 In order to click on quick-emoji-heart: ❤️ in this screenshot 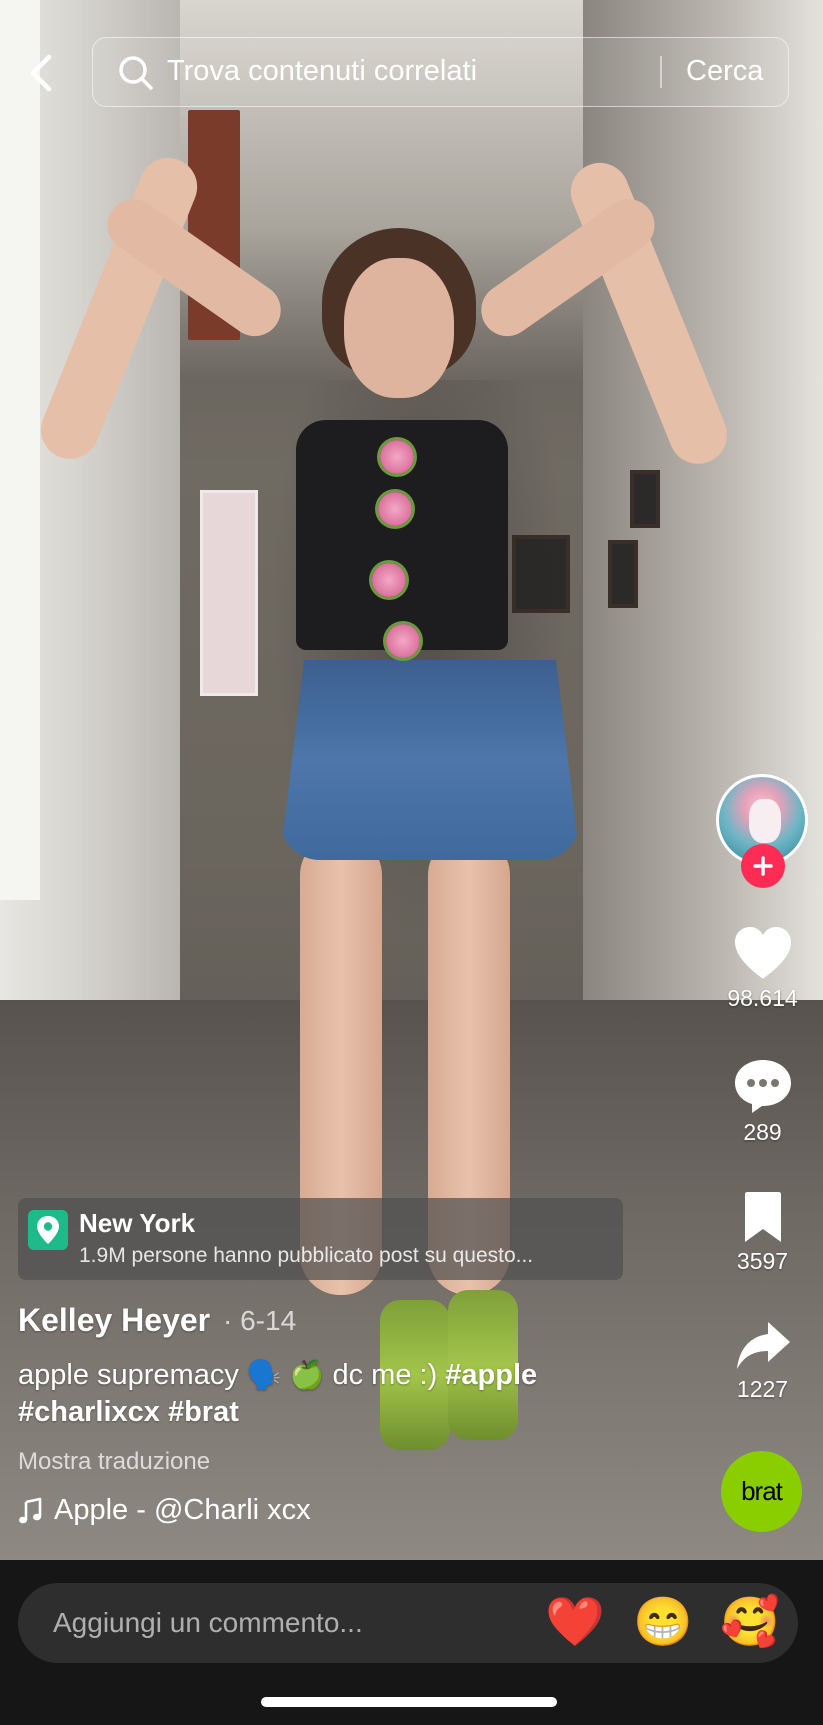, I will do `click(575, 1623)`.